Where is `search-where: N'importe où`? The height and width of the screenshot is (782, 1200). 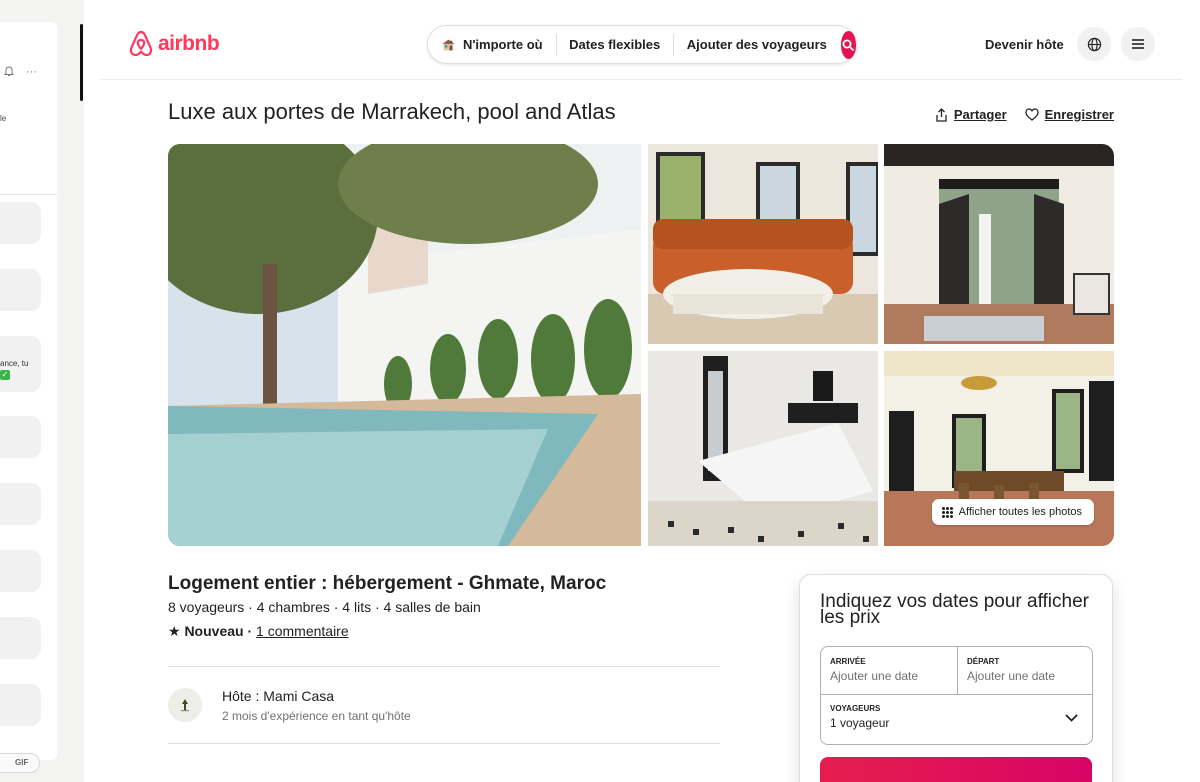
search-where: N'importe où is located at coordinates (503, 44).